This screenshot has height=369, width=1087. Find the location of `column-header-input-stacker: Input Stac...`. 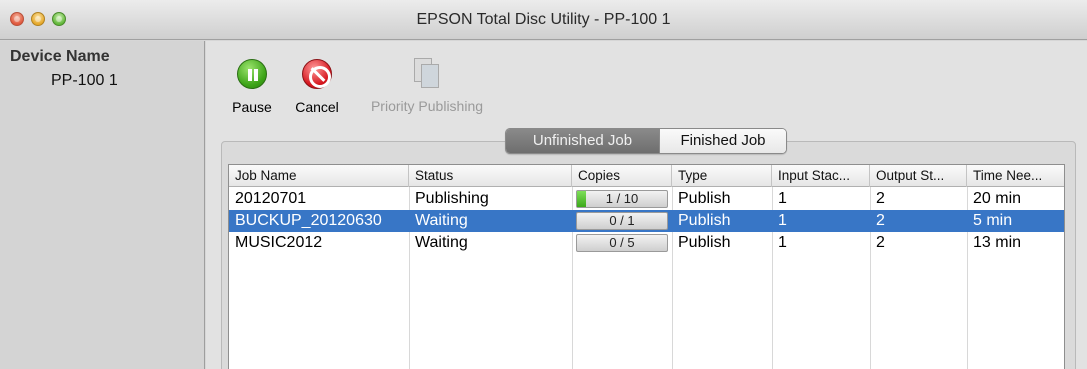

column-header-input-stacker: Input Stac... is located at coordinates (821, 176).